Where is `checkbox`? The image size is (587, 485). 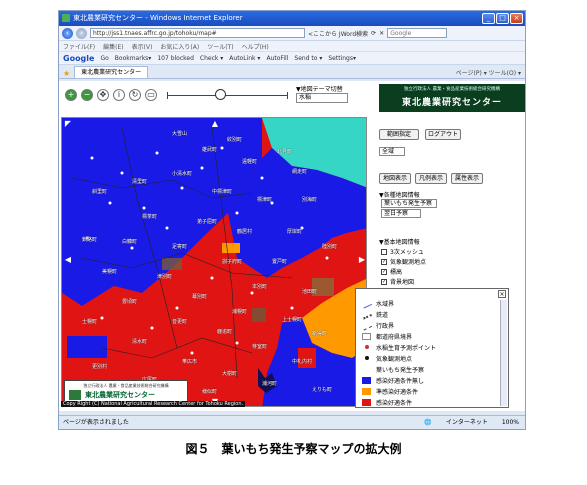 checkbox is located at coordinates (384, 251).